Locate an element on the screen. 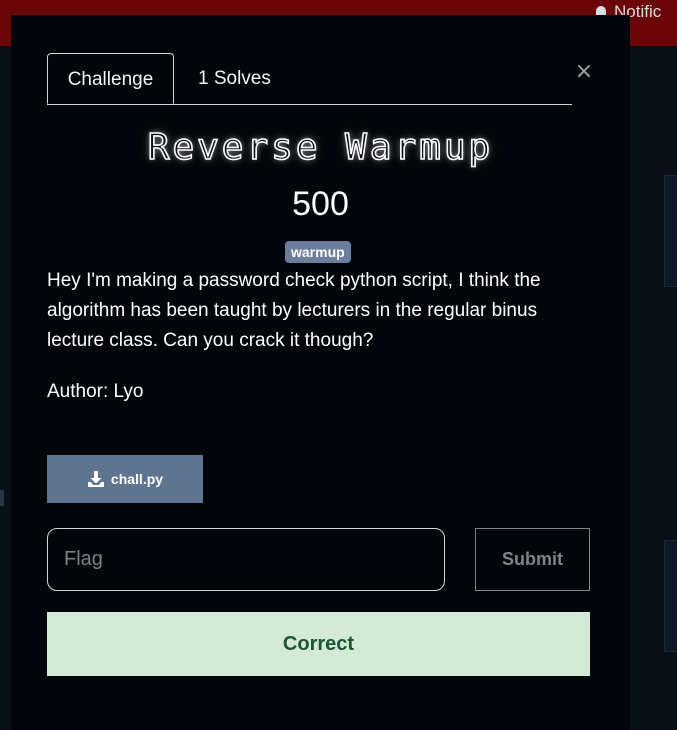  download-file-button: chall.py is located at coordinates (125, 479).